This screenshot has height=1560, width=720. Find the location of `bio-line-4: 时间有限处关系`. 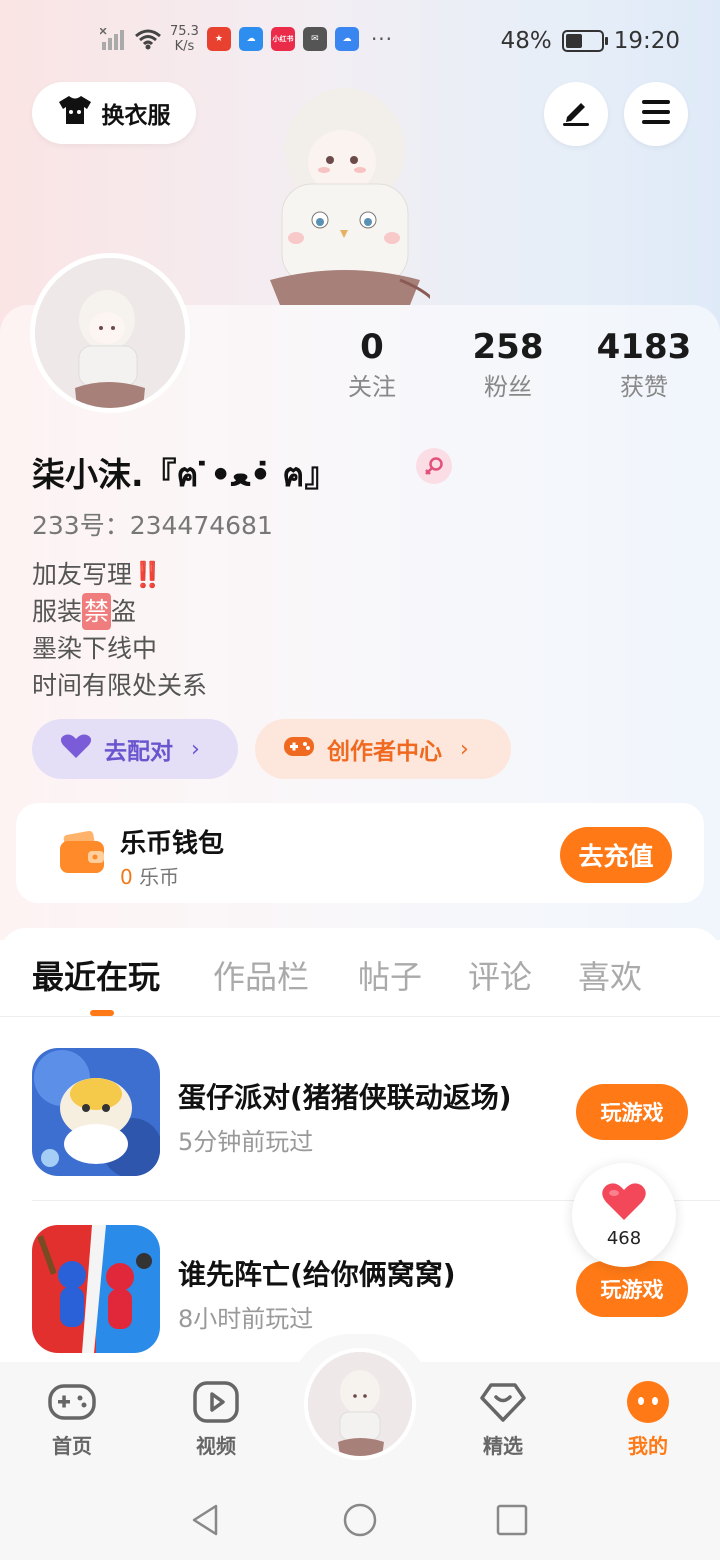

bio-line-4: 时间有限处关系 is located at coordinates (120, 685).